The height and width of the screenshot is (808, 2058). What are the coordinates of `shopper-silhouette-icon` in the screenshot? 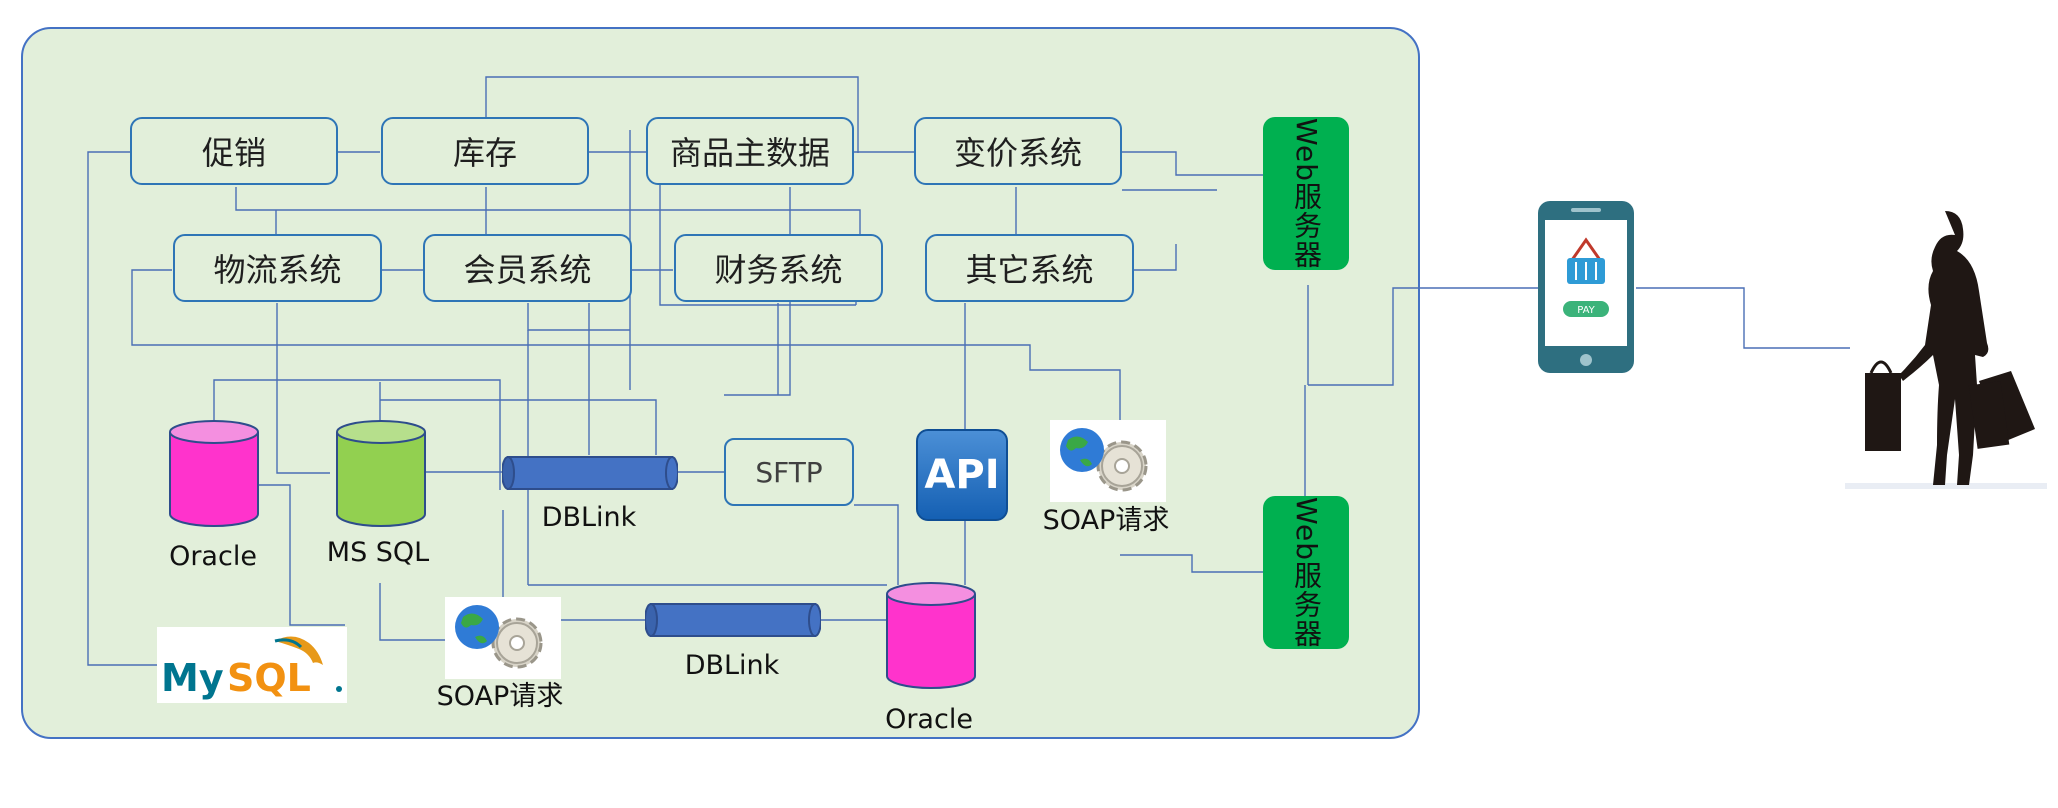 It's located at (1946, 350).